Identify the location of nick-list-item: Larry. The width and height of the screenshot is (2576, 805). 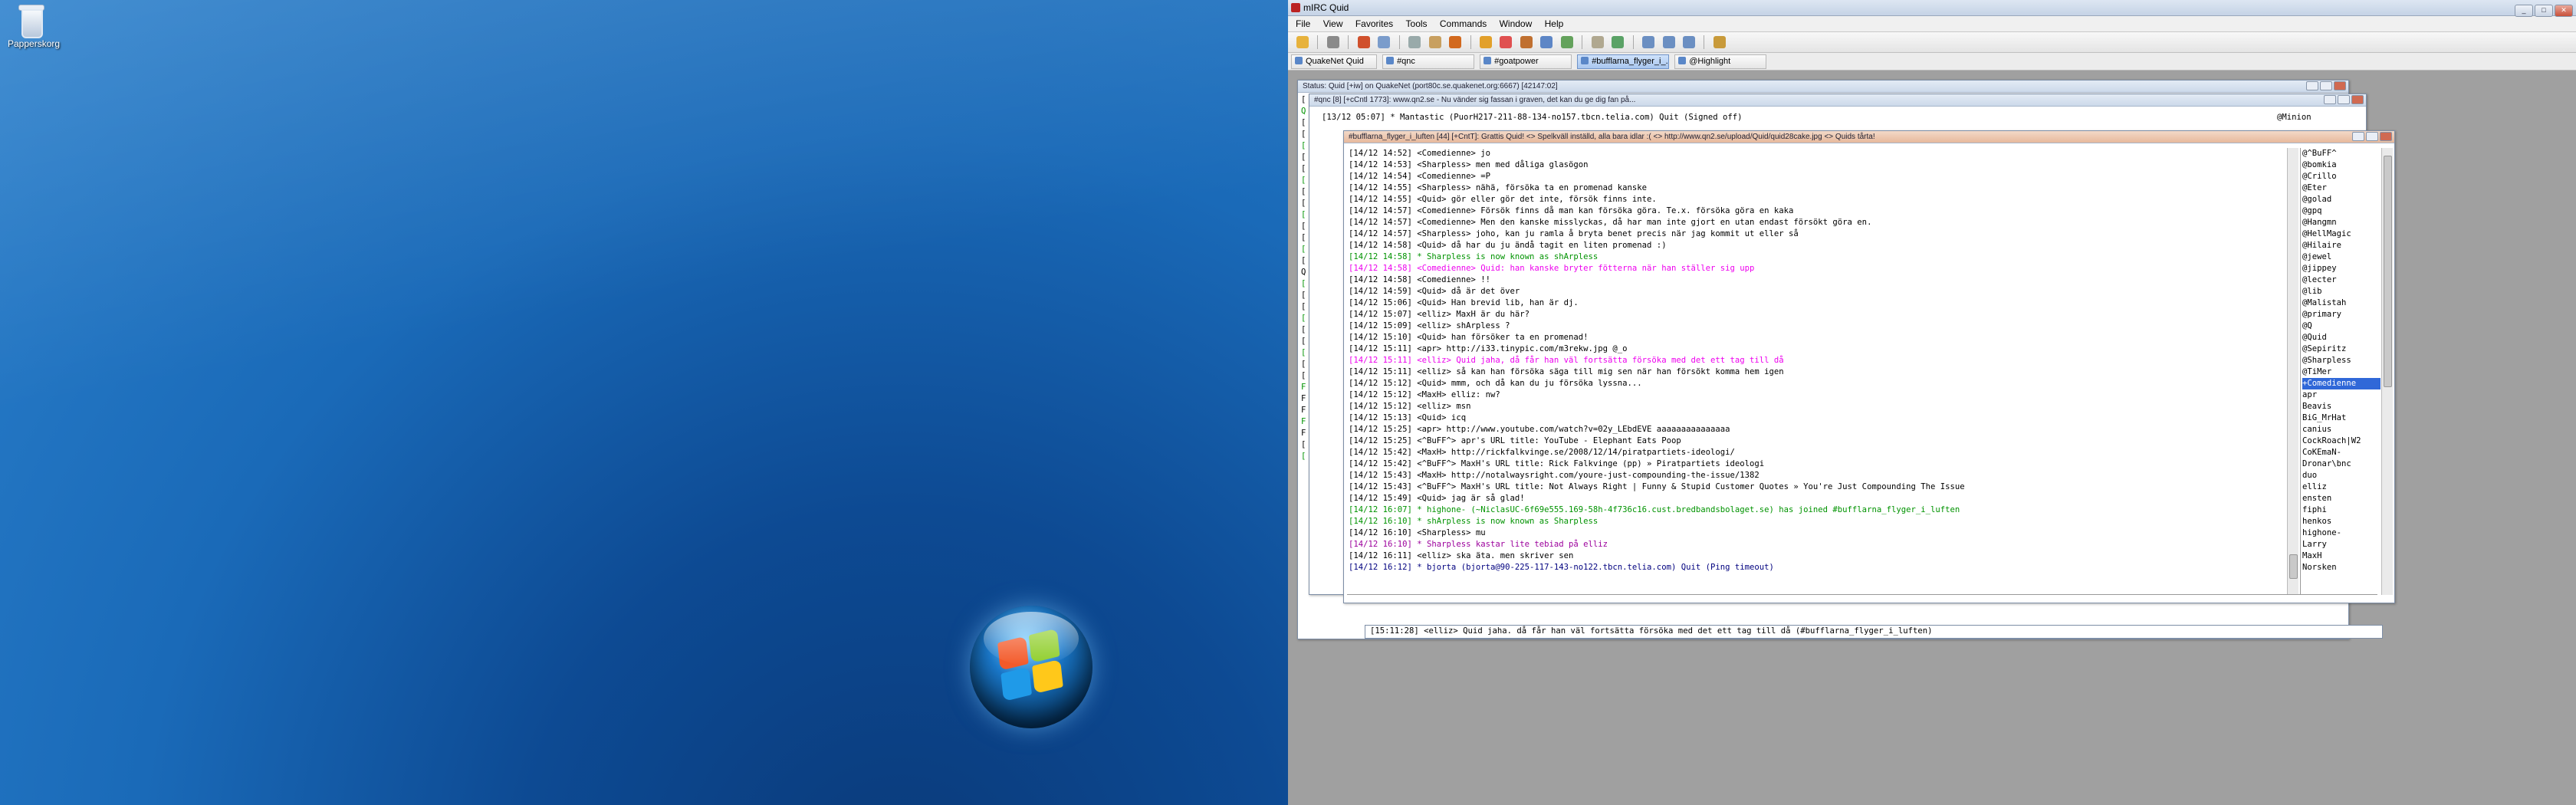
(2341, 545).